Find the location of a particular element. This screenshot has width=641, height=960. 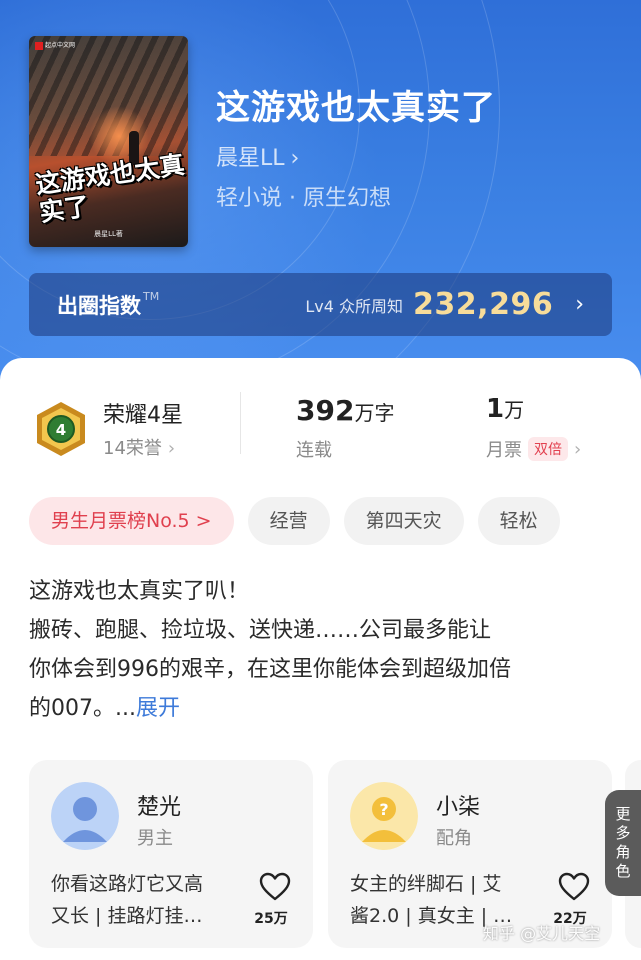

word-count-number: 392 is located at coordinates (325, 410).